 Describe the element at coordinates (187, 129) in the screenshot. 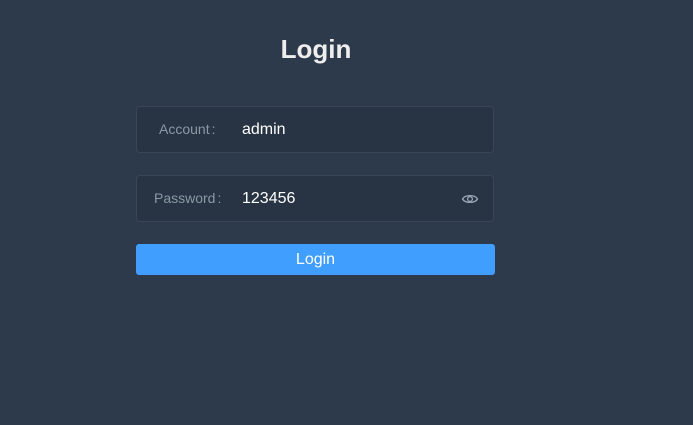

I see `account-label: Account:` at that location.